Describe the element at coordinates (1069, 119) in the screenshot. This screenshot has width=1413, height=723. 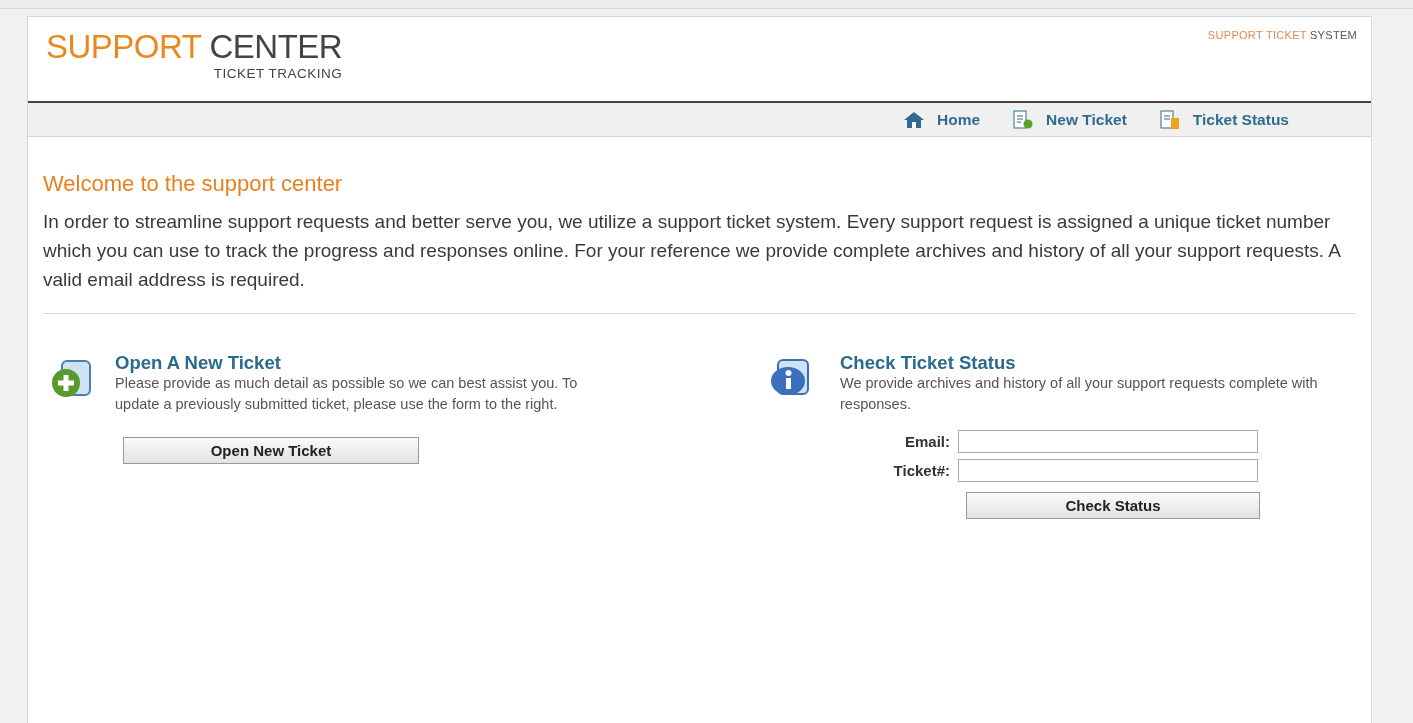
I see `nav-link: New Ticket` at that location.